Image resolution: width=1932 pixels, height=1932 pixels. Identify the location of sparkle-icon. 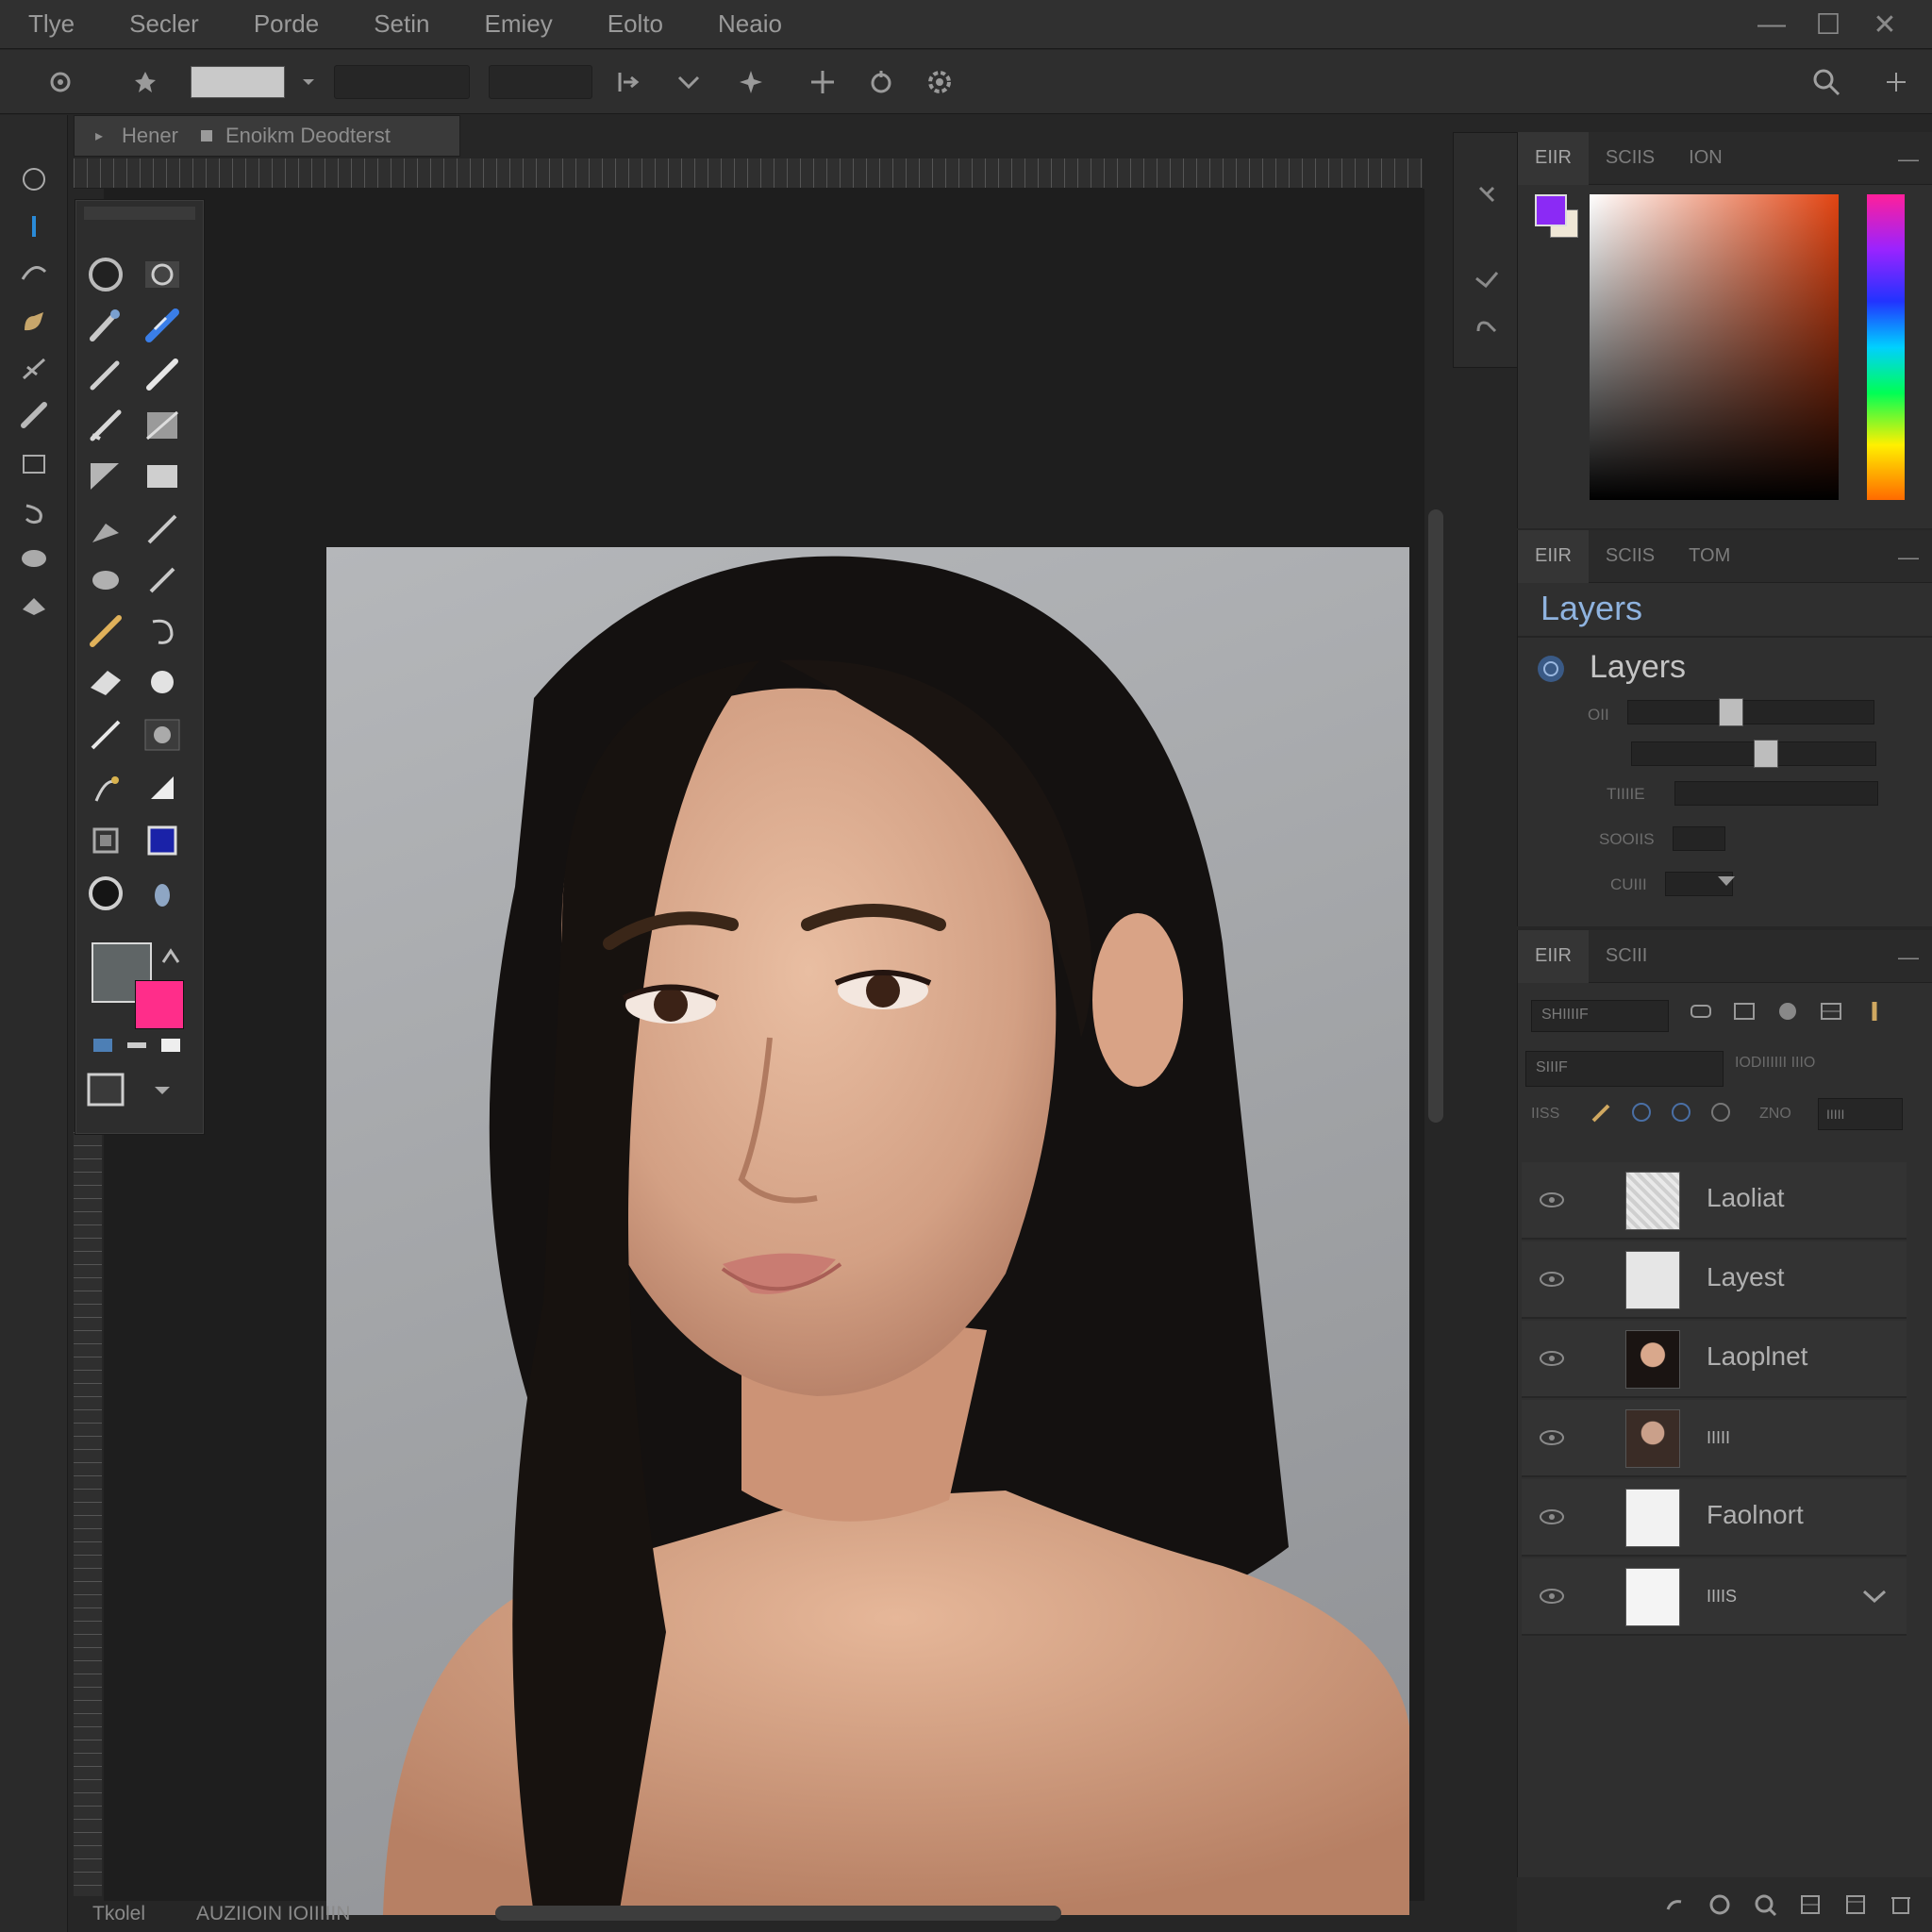
(751, 82).